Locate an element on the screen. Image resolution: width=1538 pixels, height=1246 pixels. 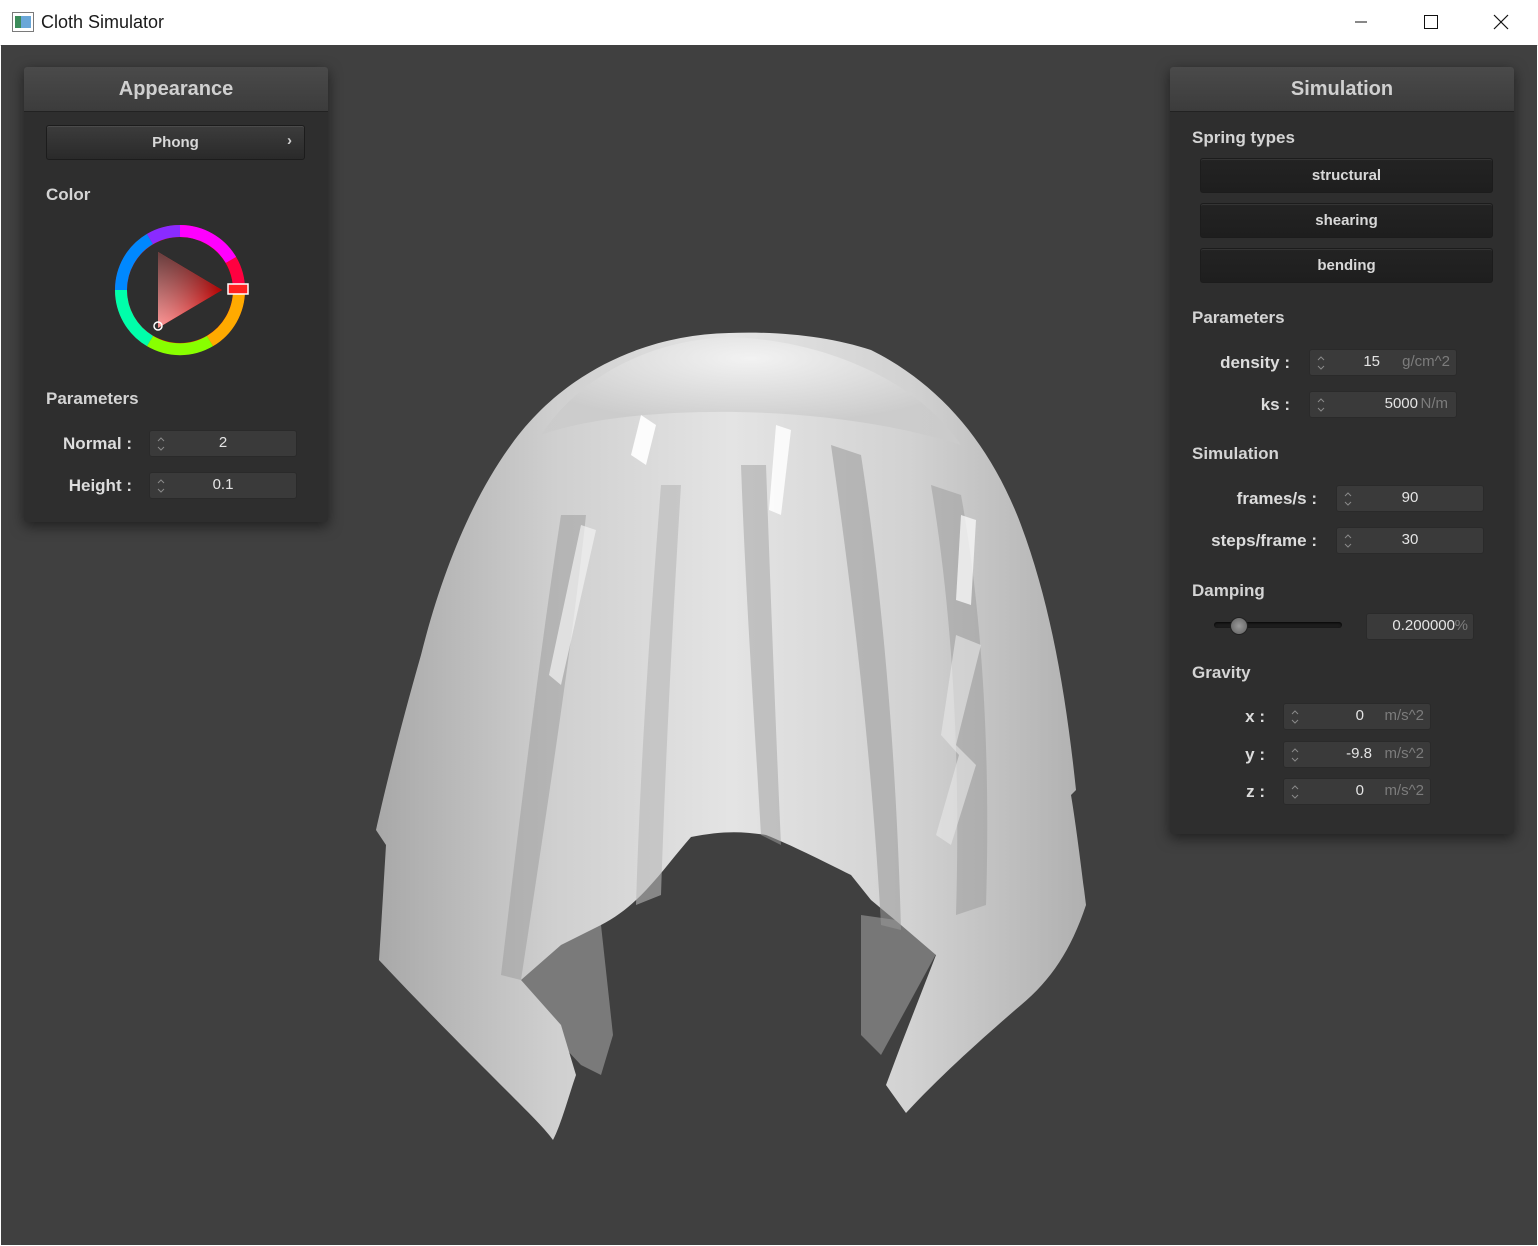
damping-label: Damping is located at coordinates (1228, 590).